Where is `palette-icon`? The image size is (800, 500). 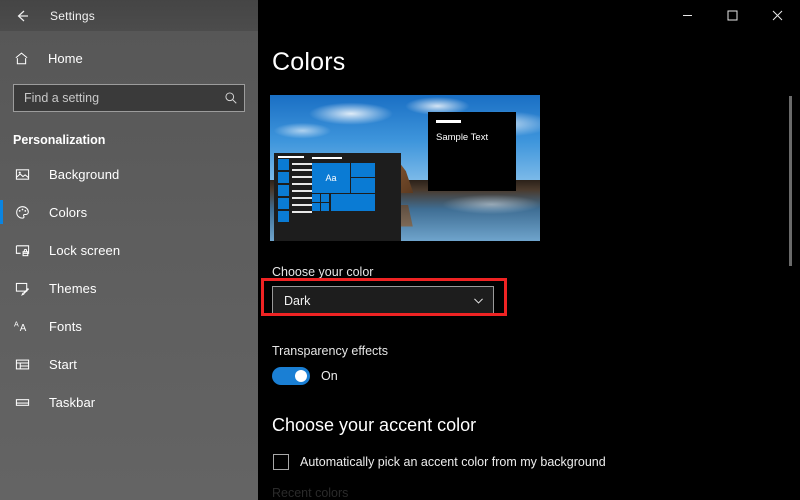 palette-icon is located at coordinates (22, 212).